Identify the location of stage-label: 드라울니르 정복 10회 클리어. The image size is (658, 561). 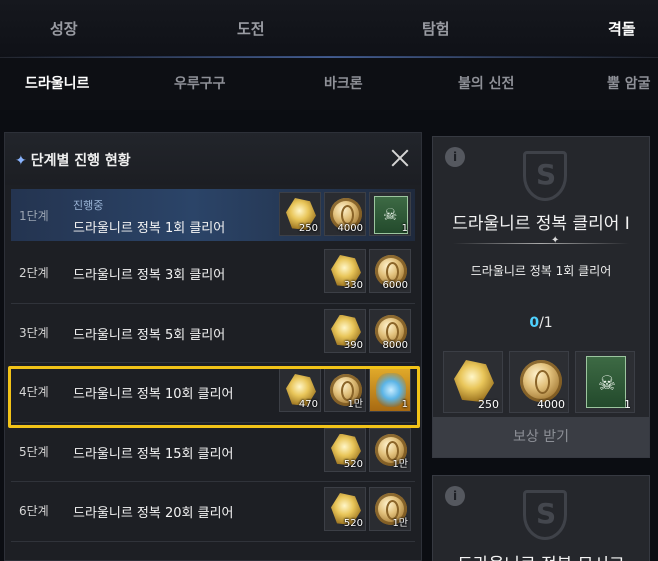
(153, 394).